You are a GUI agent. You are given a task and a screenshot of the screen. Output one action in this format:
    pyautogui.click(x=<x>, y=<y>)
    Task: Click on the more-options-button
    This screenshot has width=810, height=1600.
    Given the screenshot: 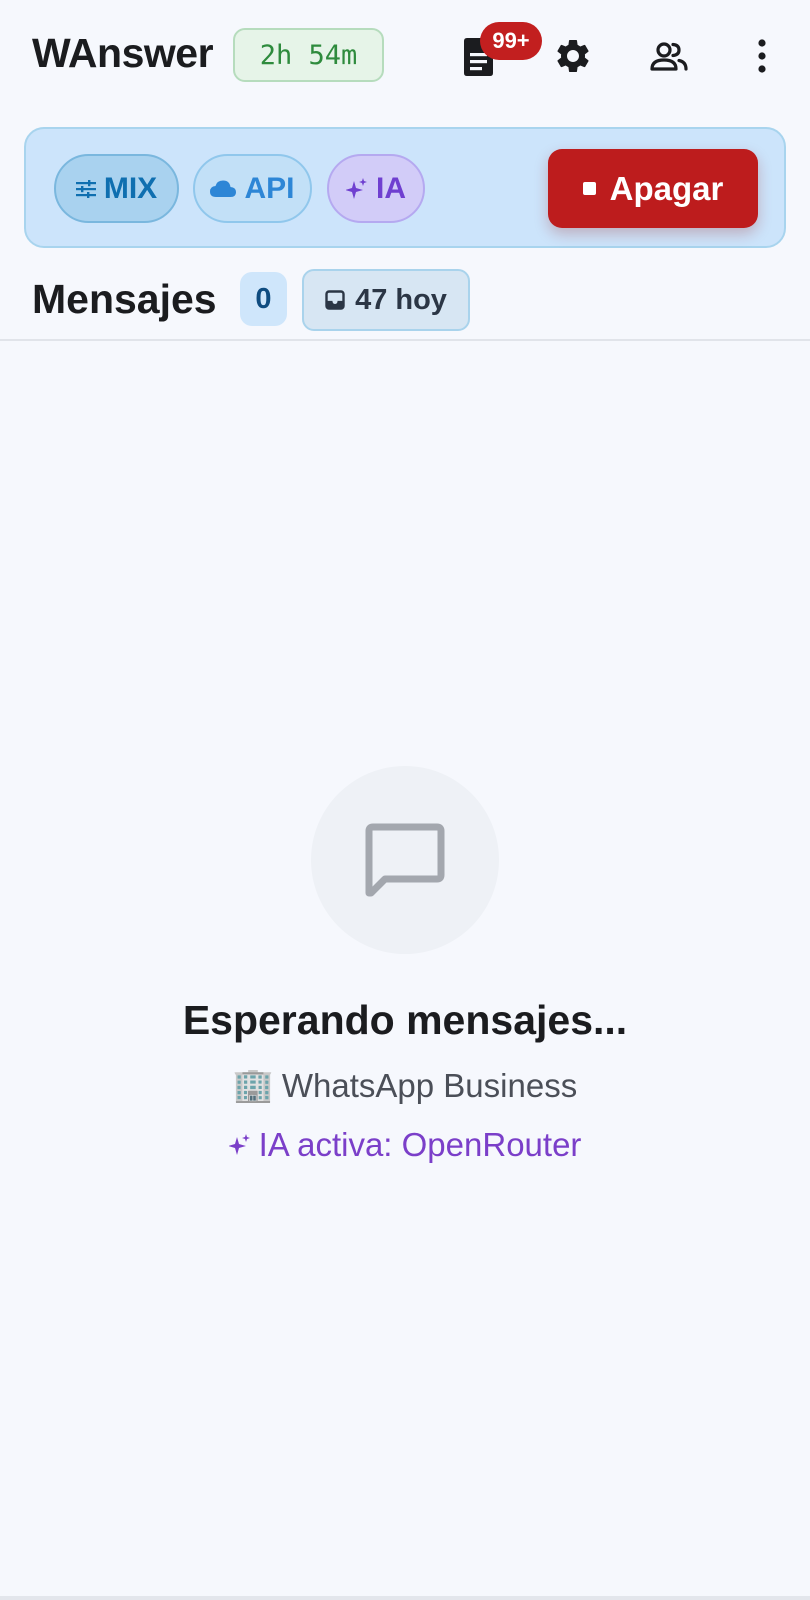 What is the action you would take?
    pyautogui.click(x=762, y=56)
    